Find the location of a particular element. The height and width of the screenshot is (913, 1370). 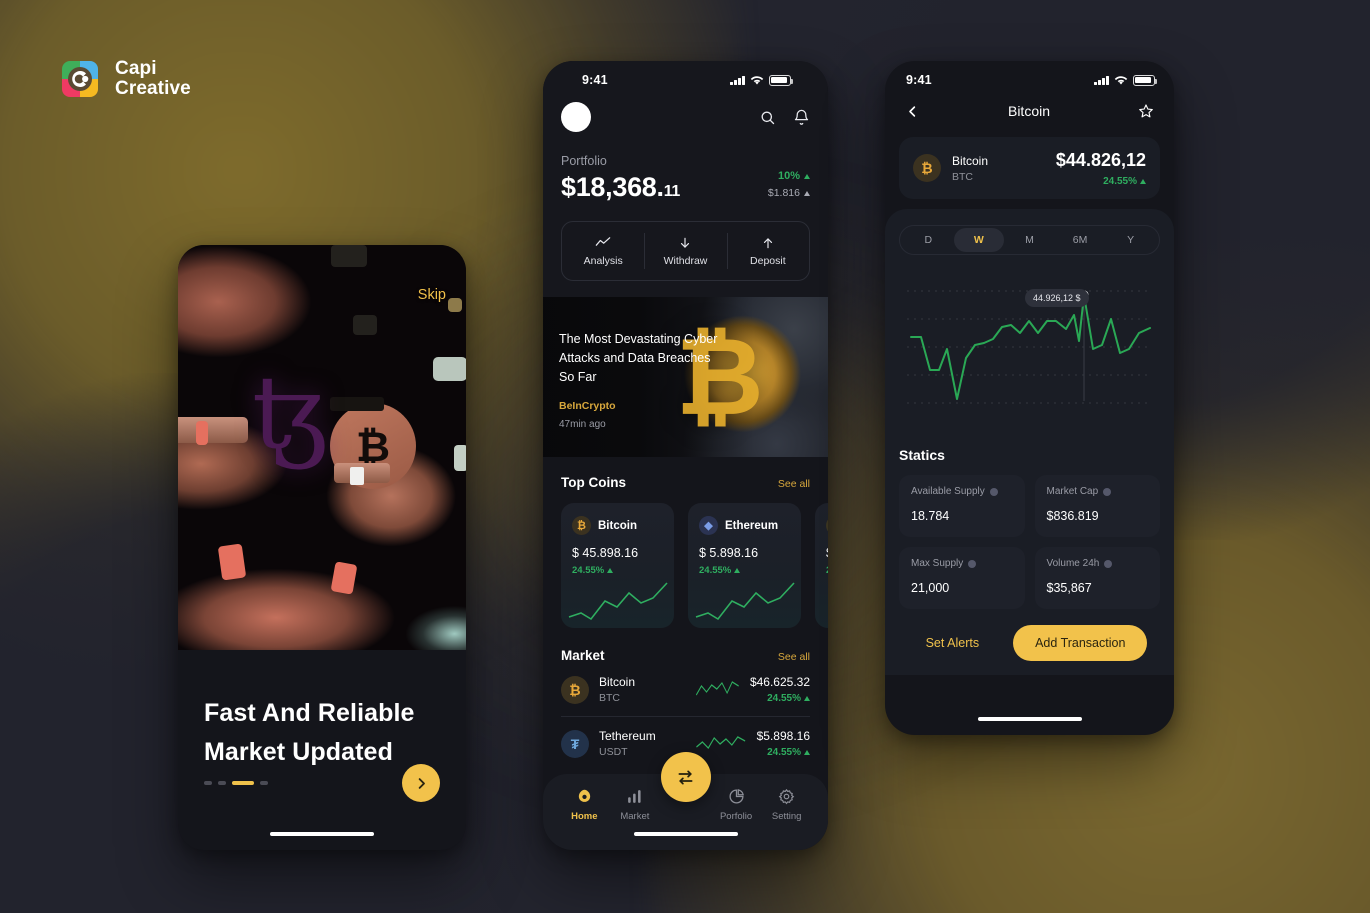

quick-actions: Analysis Withdraw Deposit is located at coordinates (685, 251).